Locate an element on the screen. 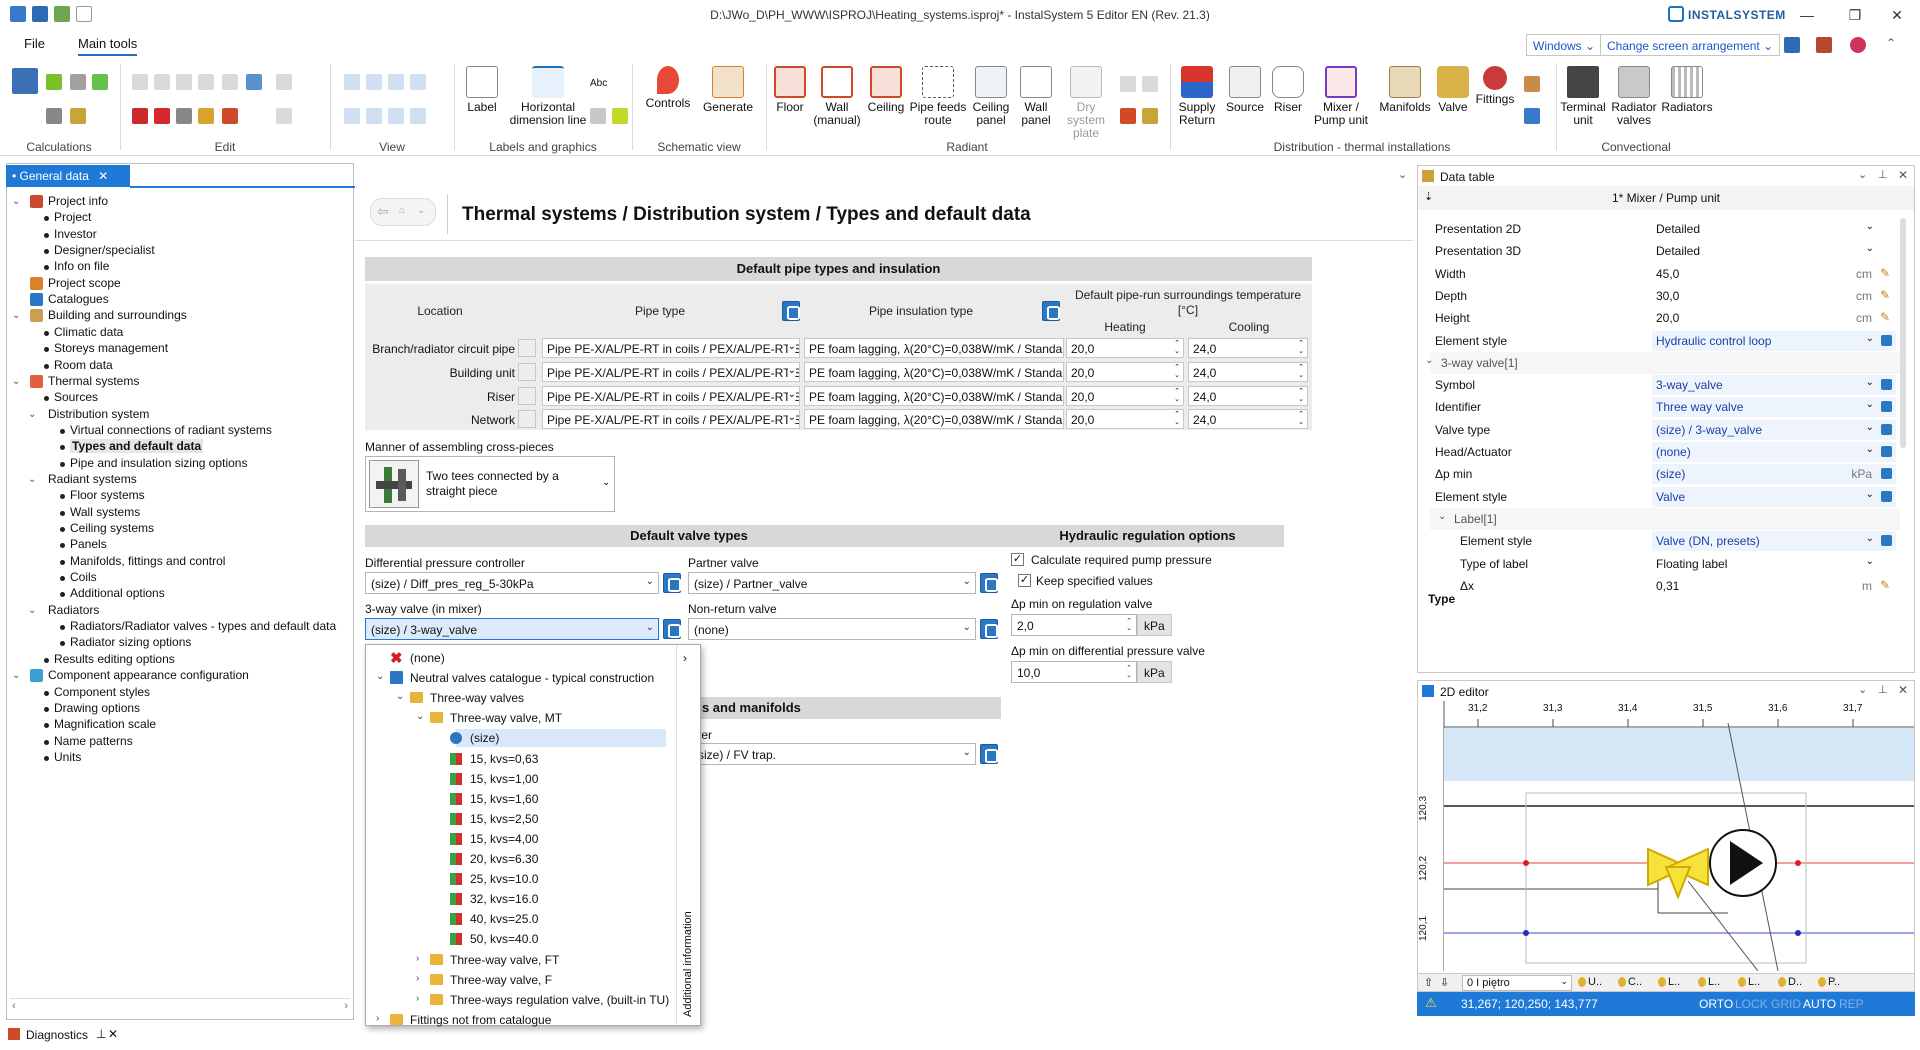 This screenshot has width=1920, height=1050. distribution-tool-b-icon is located at coordinates (1532, 116).